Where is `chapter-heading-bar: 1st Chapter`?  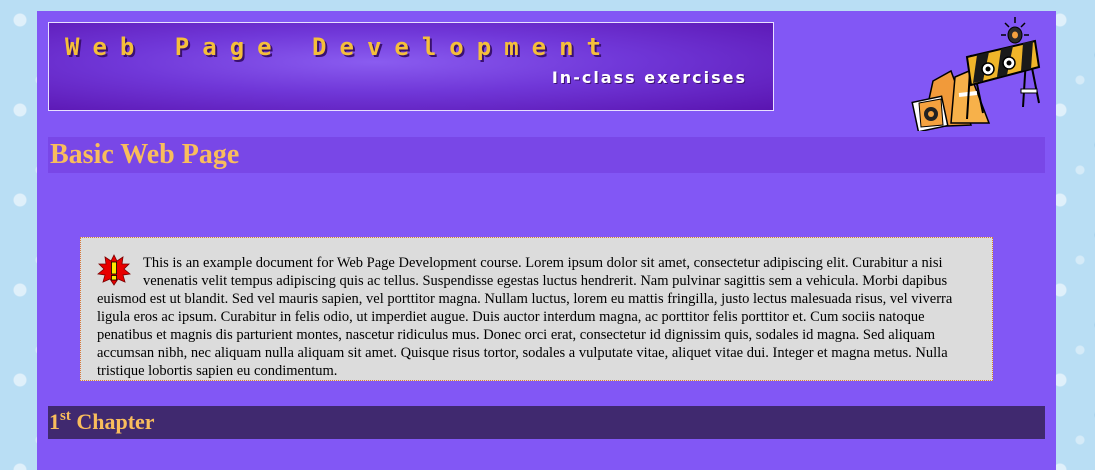 chapter-heading-bar: 1st Chapter is located at coordinates (546, 422).